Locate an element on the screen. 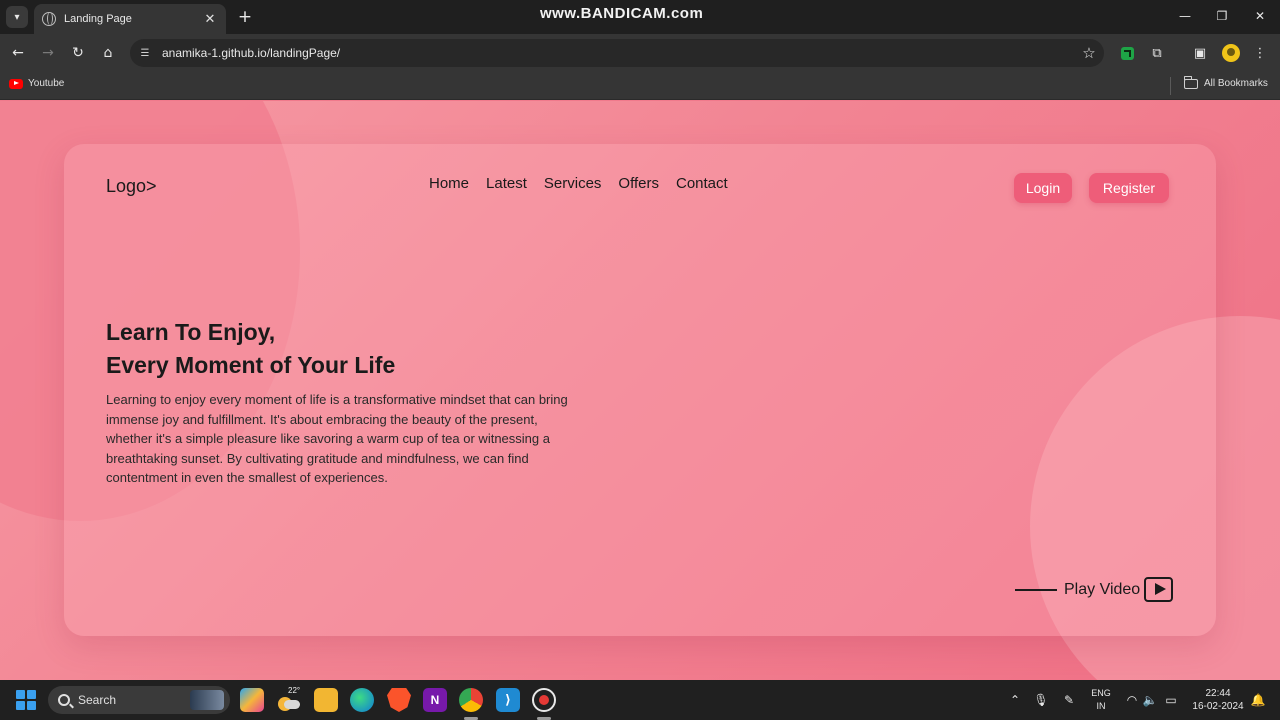 Image resolution: width=1280 pixels, height=720 pixels. home-icon: ⌂ is located at coordinates (108, 53).